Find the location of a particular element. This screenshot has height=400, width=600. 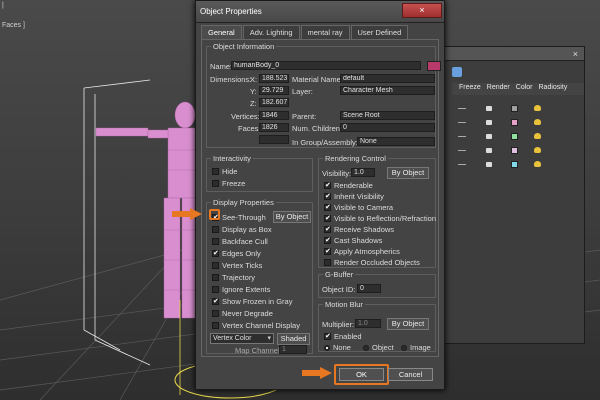

tab-general: General is located at coordinates (221, 32).